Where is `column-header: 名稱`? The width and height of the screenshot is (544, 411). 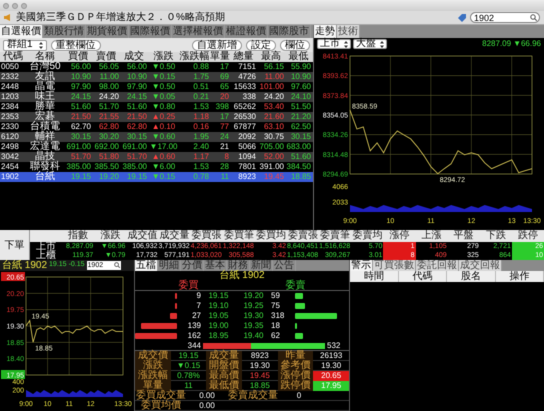
column-header: 名稱 is located at coordinates (45, 57).